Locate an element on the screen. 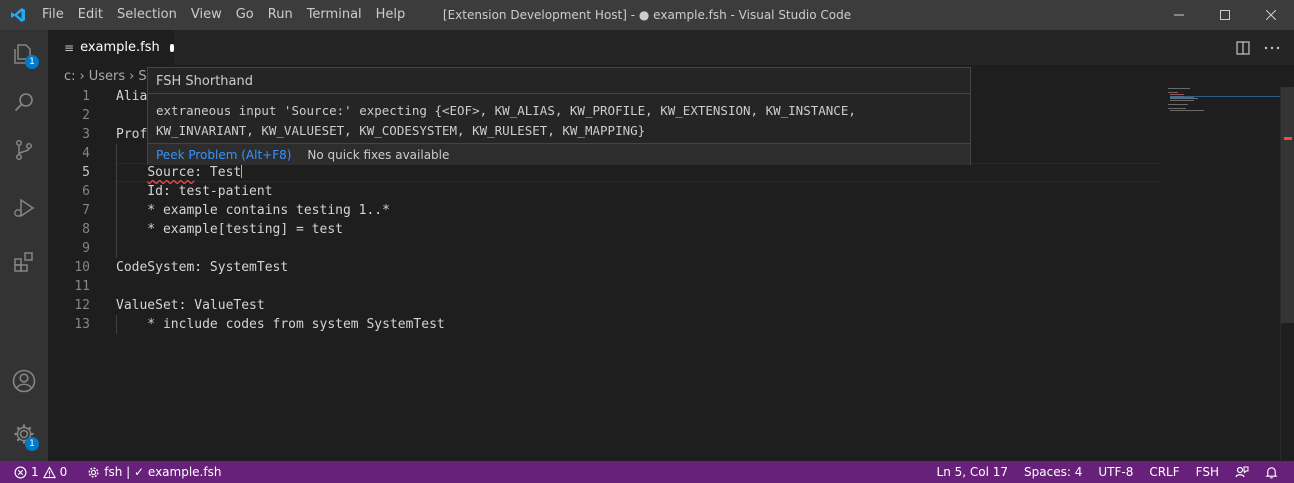 This screenshot has height=483, width=1294. editor-actions is located at coordinates (1258, 47).